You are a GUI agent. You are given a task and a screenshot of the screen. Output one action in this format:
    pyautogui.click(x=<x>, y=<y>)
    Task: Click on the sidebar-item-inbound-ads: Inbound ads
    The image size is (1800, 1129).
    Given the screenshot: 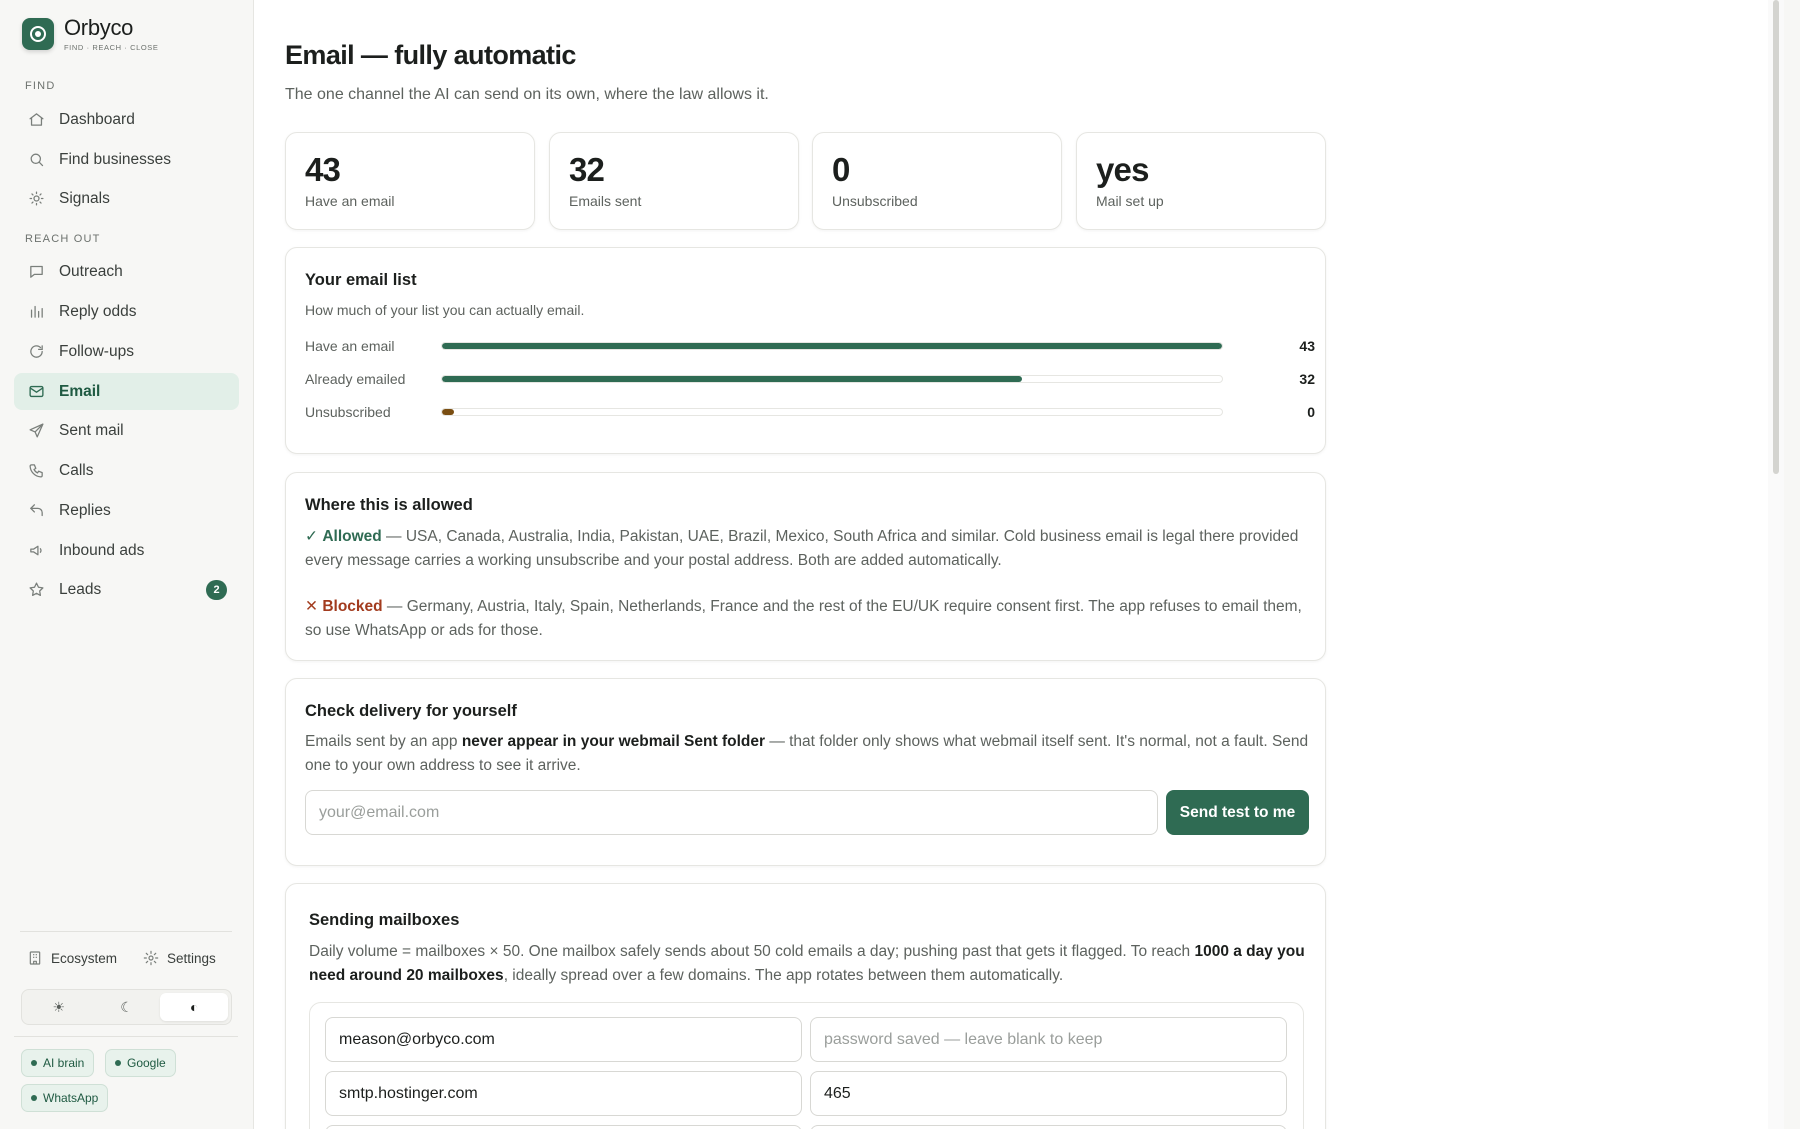 What is the action you would take?
    pyautogui.click(x=126, y=550)
    